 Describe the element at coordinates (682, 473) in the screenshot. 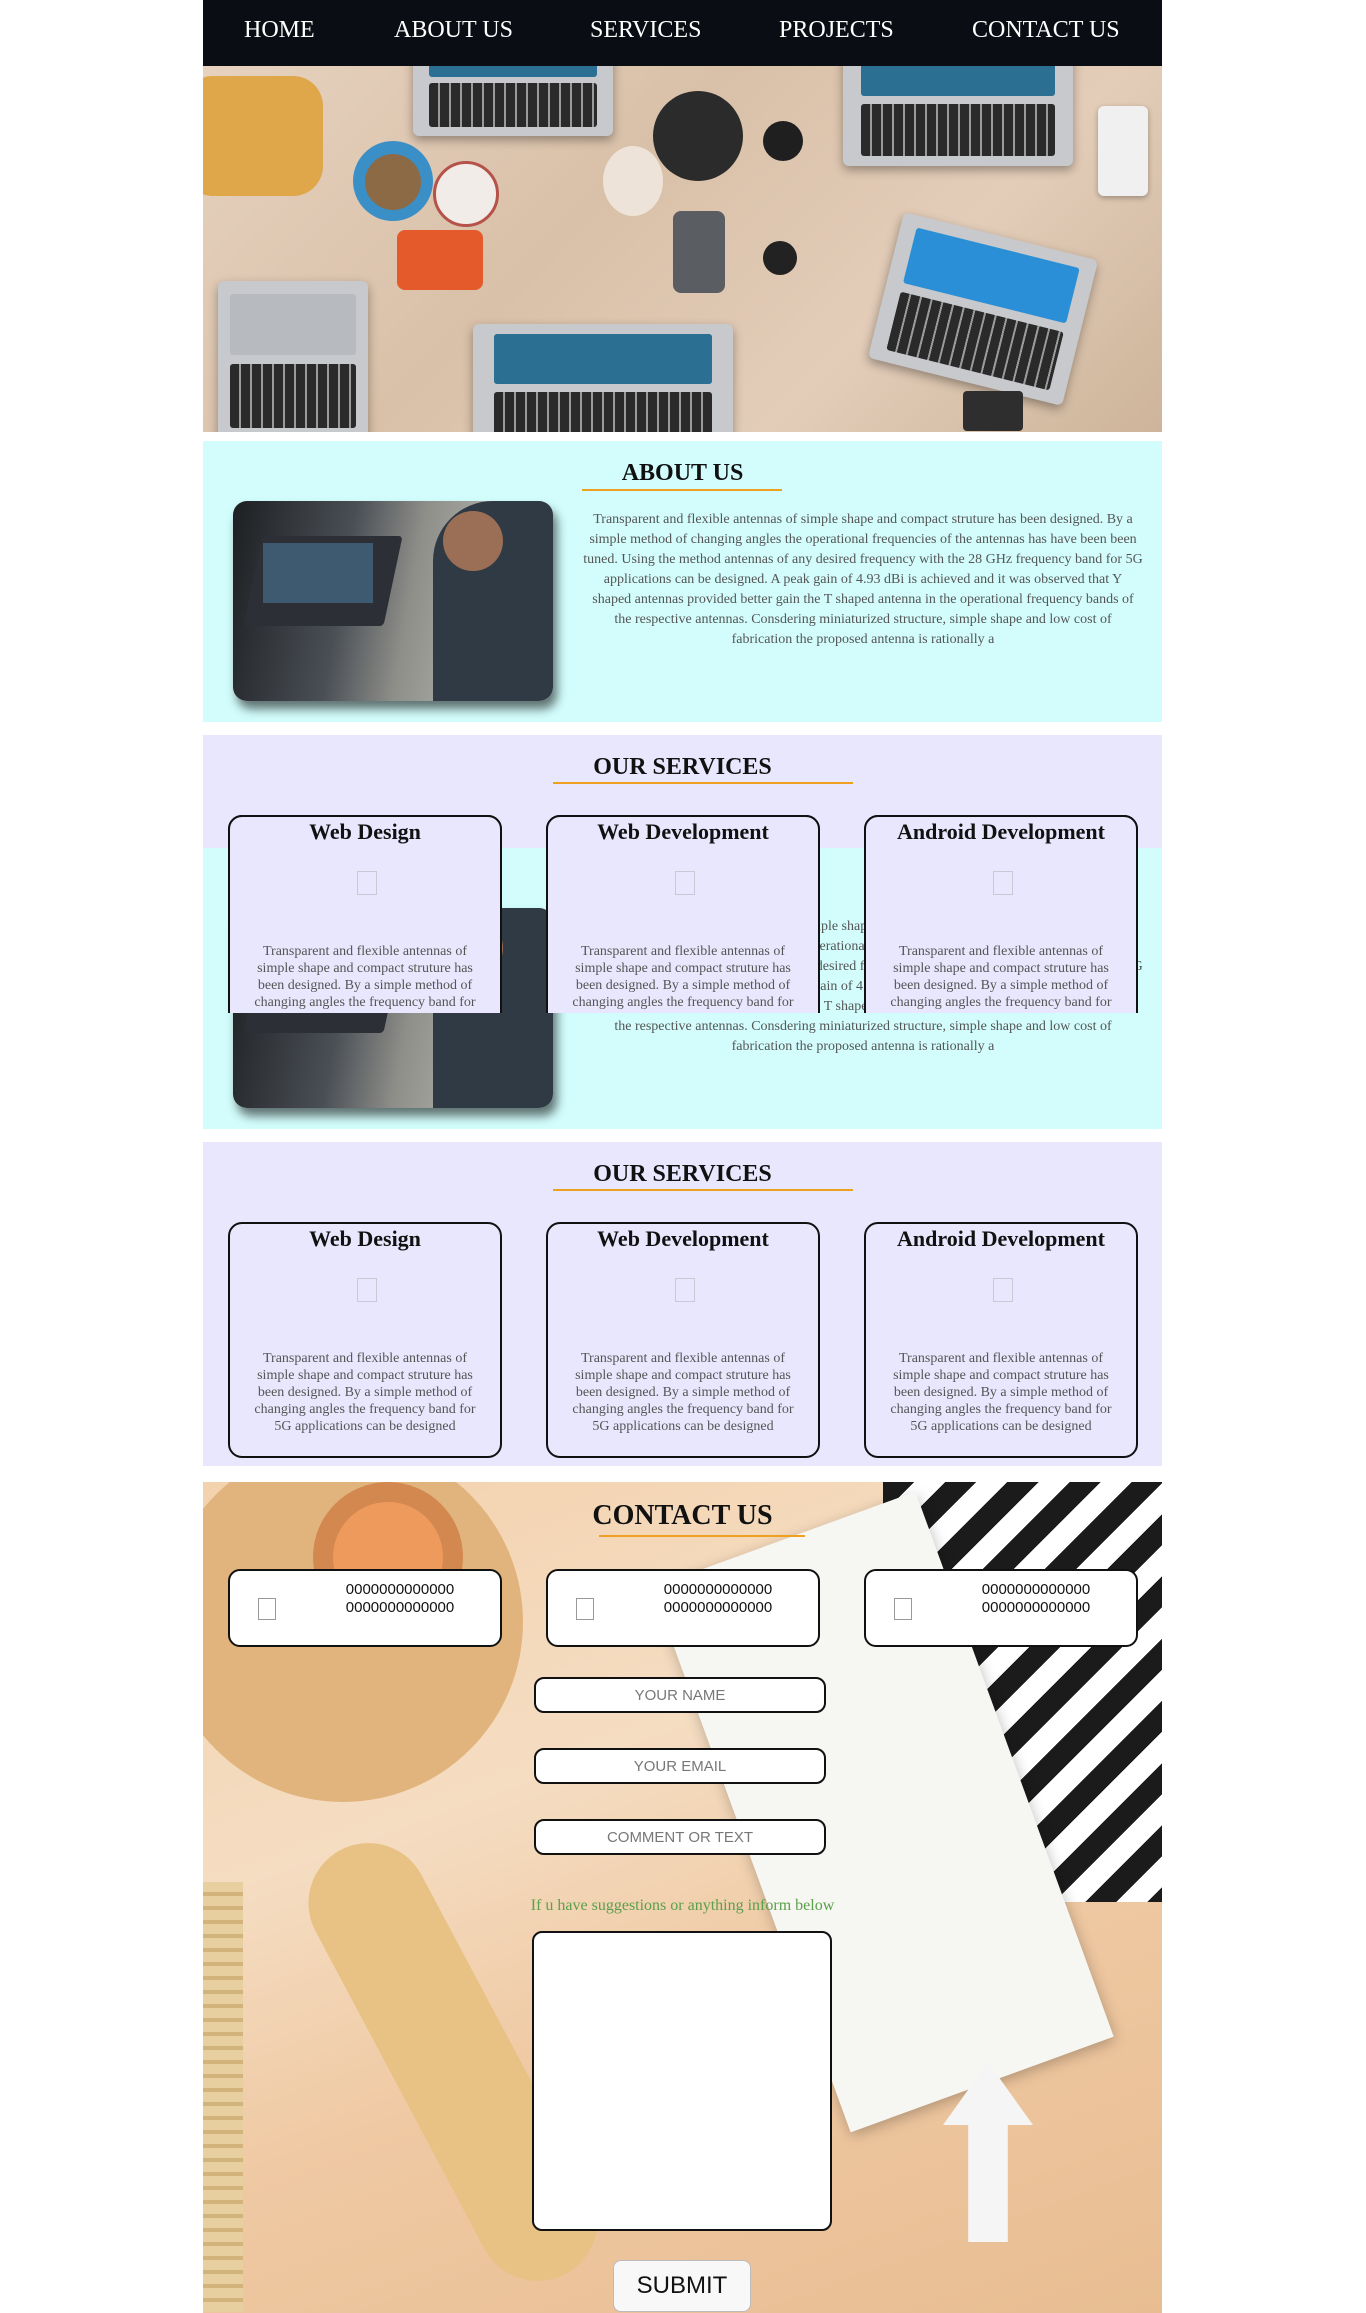

I see `about-title: ABOUT US` at that location.